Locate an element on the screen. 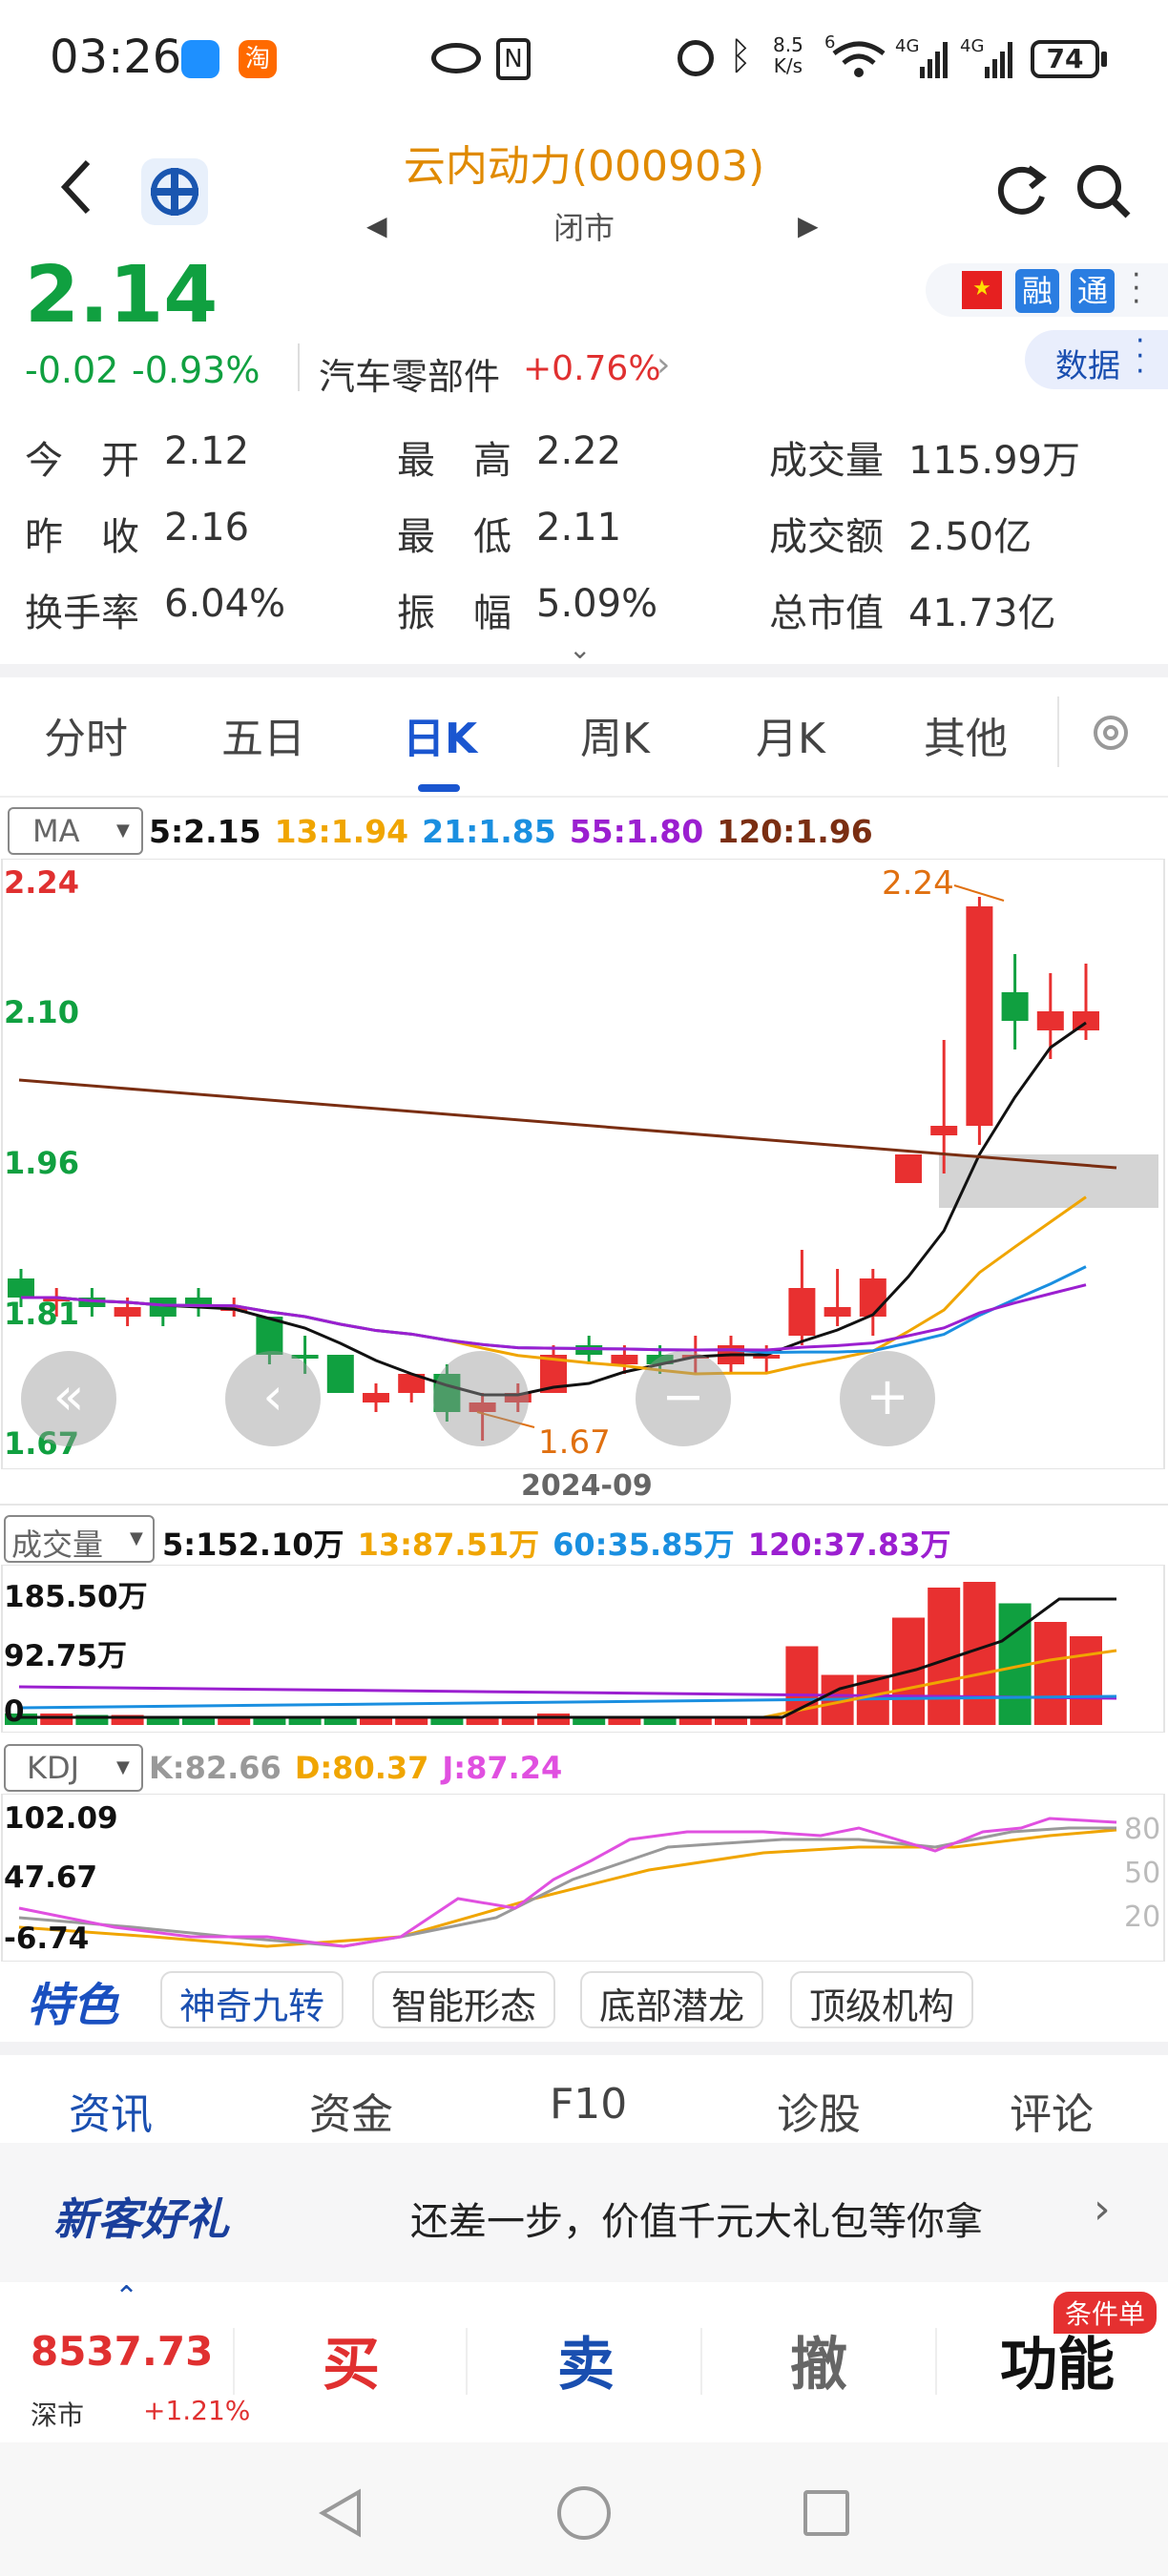 This screenshot has width=1168, height=2576. legend-item: J:87.24 is located at coordinates (503, 1768).